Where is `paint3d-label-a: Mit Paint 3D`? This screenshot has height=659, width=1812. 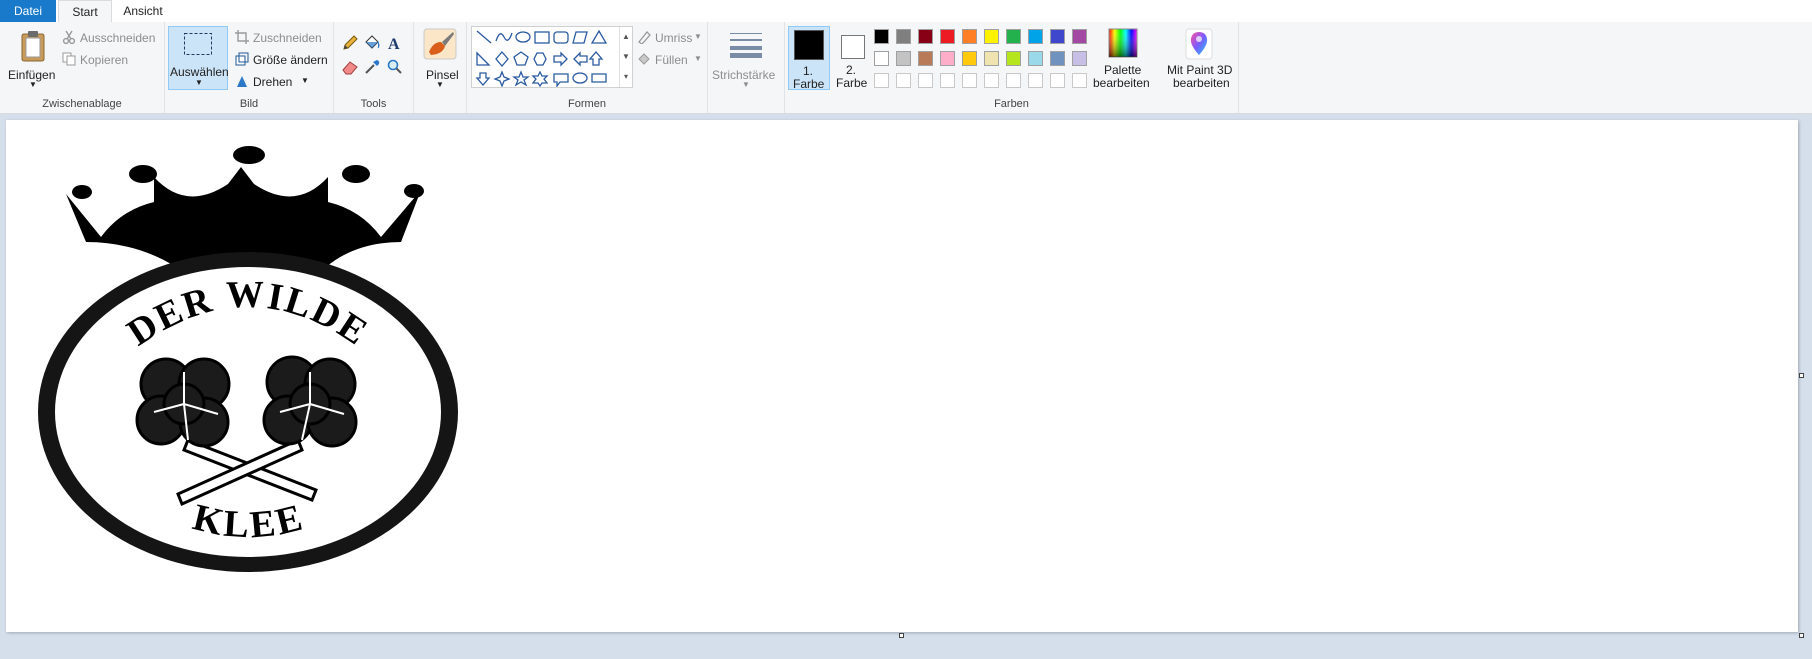 paint3d-label-a: Mit Paint 3D is located at coordinates (1200, 70).